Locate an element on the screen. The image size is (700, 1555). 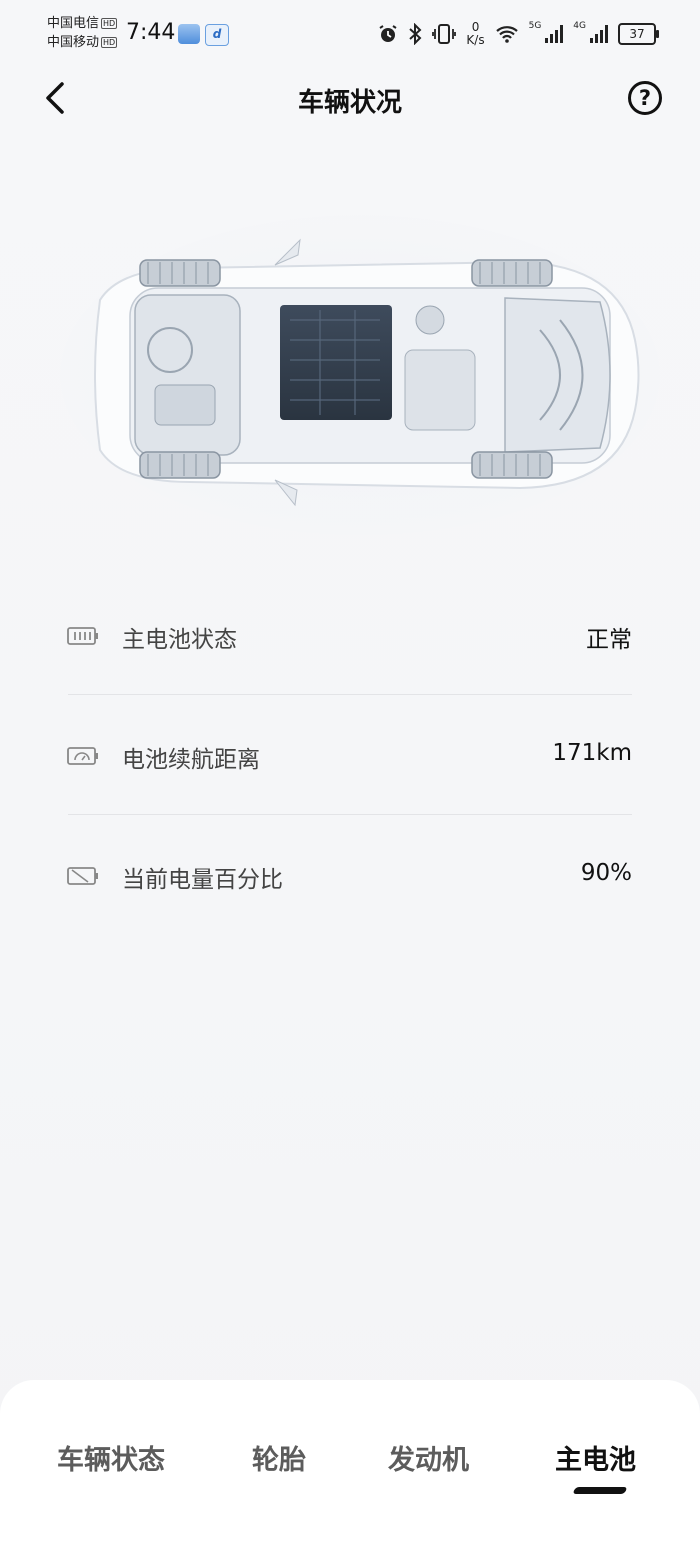
battery-percent-label: 当前电量百分比 is located at coordinates (202, 880).